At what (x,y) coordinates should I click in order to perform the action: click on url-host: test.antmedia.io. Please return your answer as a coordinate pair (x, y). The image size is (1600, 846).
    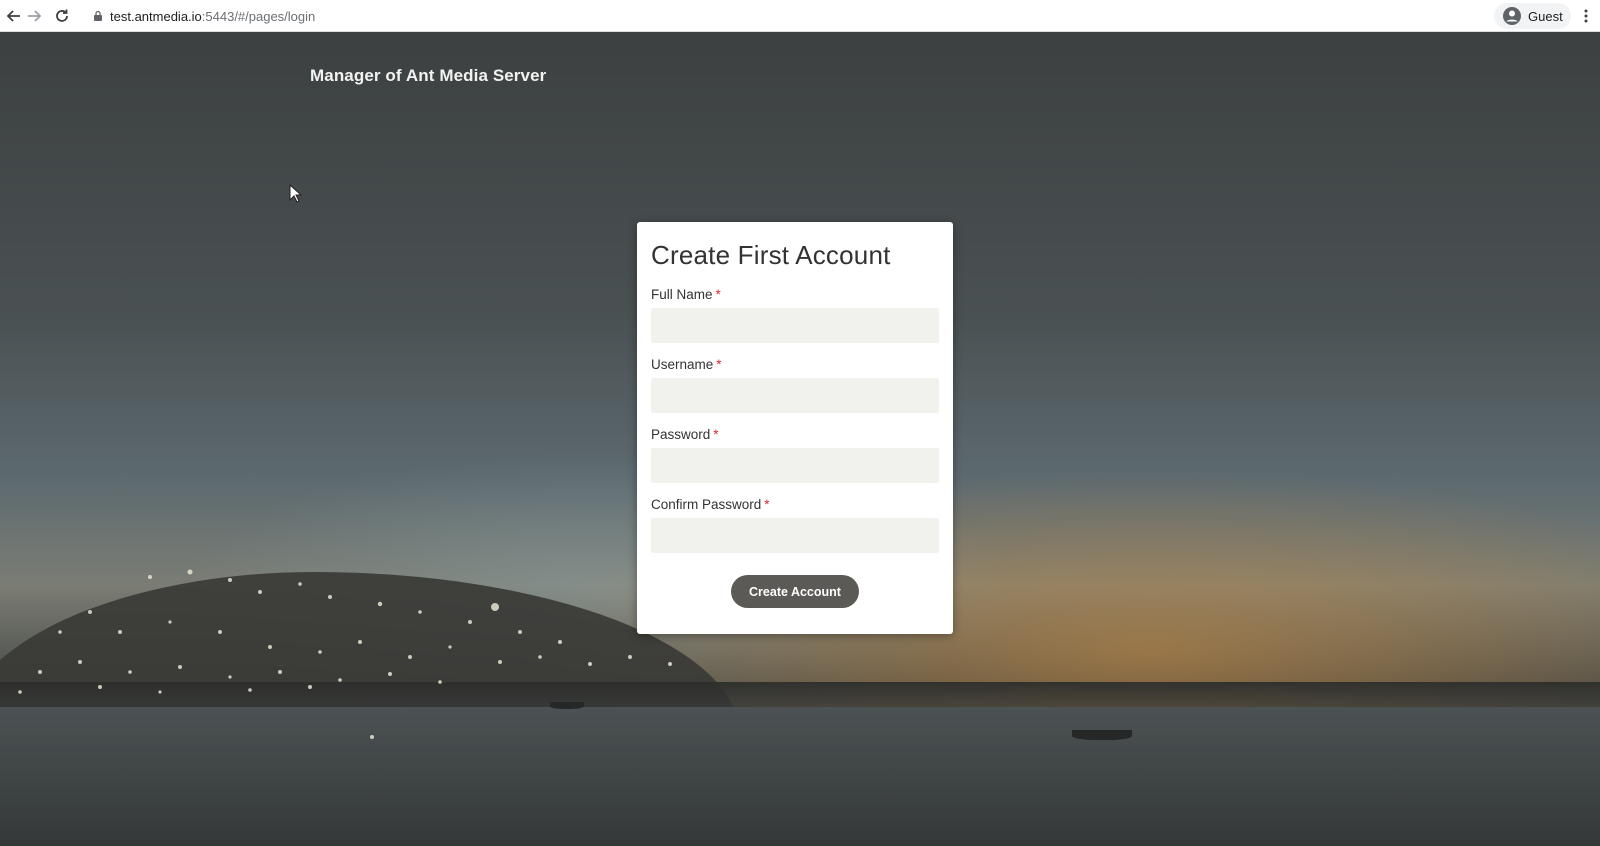
    Looking at the image, I should click on (156, 16).